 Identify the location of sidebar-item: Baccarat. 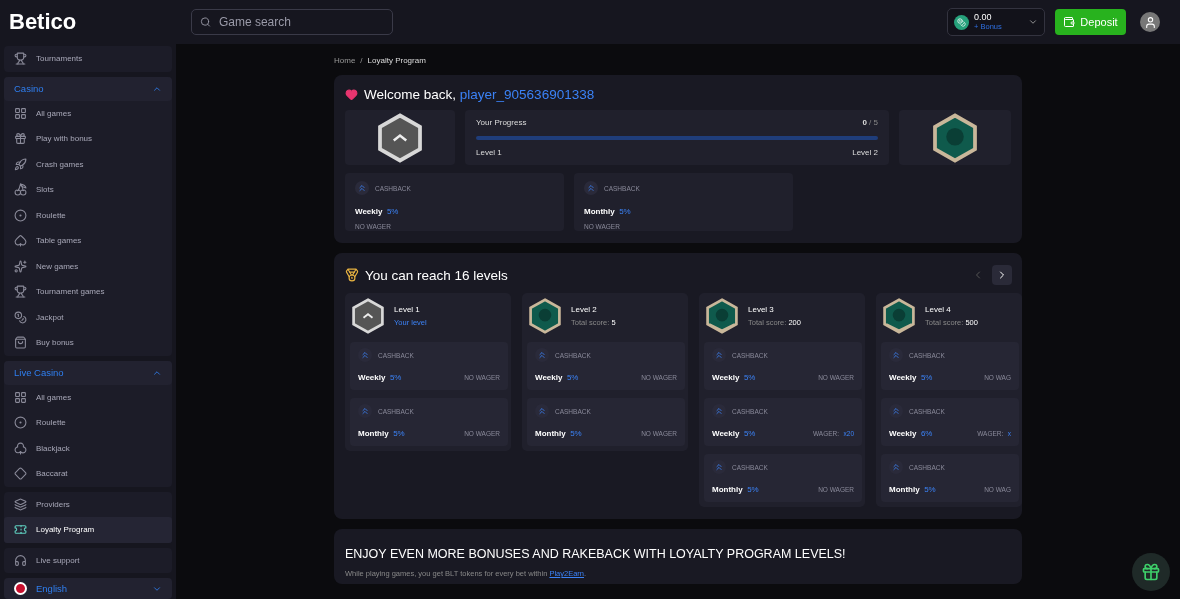
(88, 474).